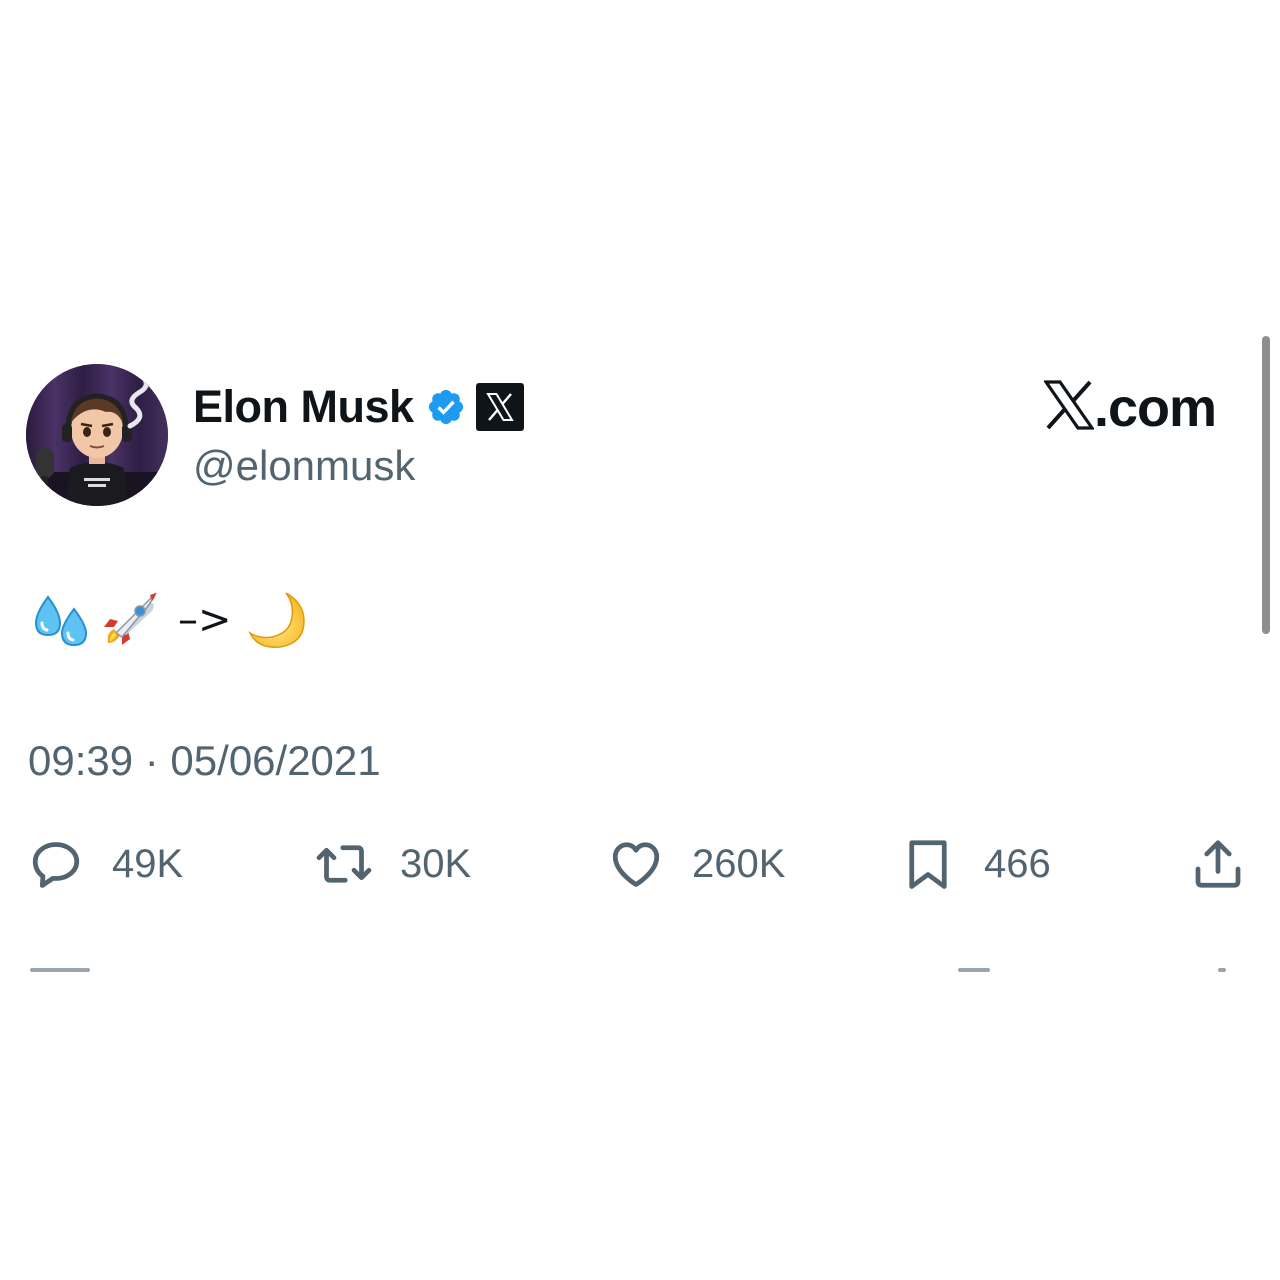 The height and width of the screenshot is (1280, 1280). What do you see at coordinates (61, 620) in the screenshot?
I see `sweat-droplets-emoji` at bounding box center [61, 620].